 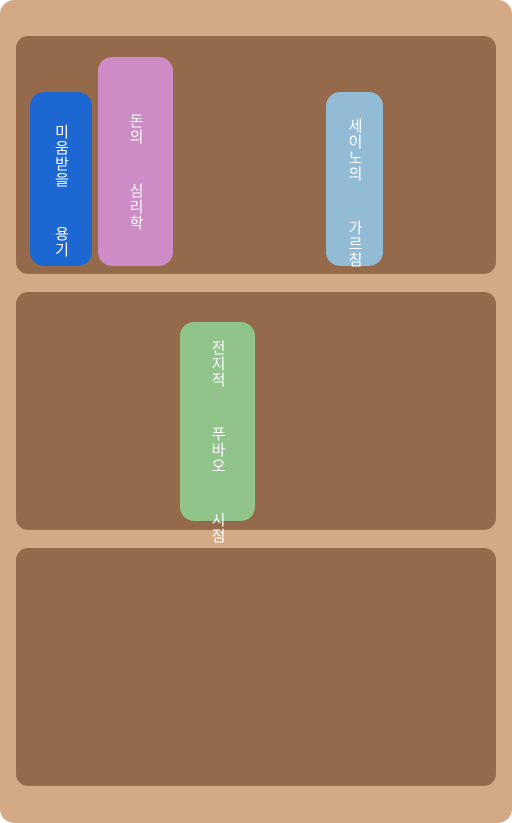 What do you see at coordinates (136, 172) in the screenshot?
I see `book-title: 돈의 심리학` at bounding box center [136, 172].